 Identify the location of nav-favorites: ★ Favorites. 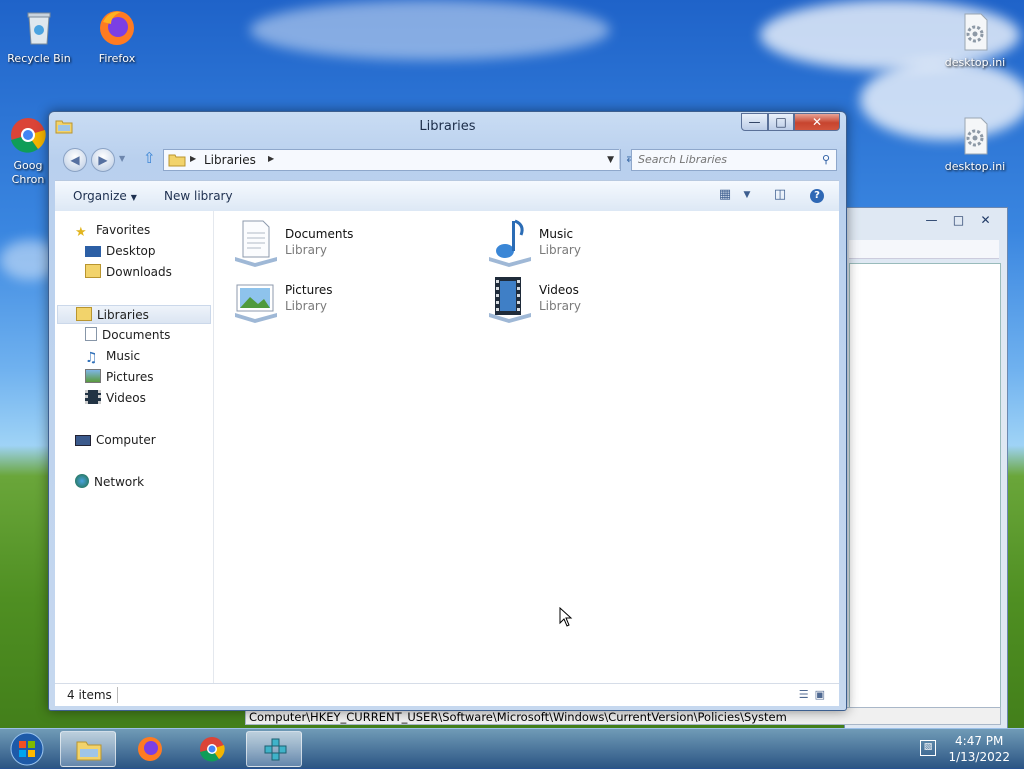
(112, 230).